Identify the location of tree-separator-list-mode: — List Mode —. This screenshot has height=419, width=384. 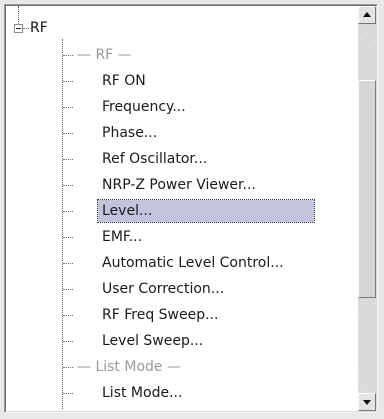
(129, 367).